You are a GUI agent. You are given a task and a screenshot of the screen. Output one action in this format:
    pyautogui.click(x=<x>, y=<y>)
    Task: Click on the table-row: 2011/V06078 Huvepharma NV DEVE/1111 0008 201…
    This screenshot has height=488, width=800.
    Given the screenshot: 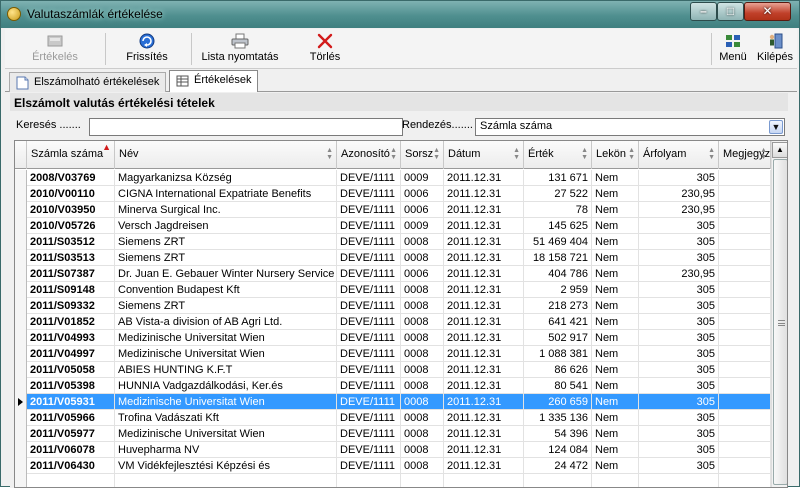 What is the action you would take?
    pyautogui.click(x=393, y=450)
    